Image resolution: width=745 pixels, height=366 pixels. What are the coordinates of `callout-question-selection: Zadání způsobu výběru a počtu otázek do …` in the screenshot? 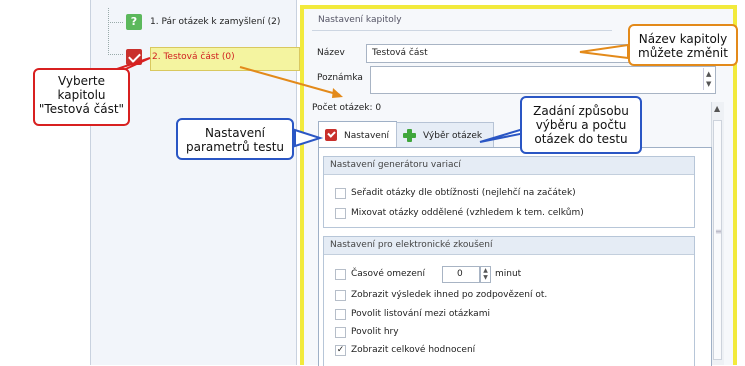 It's located at (581, 125).